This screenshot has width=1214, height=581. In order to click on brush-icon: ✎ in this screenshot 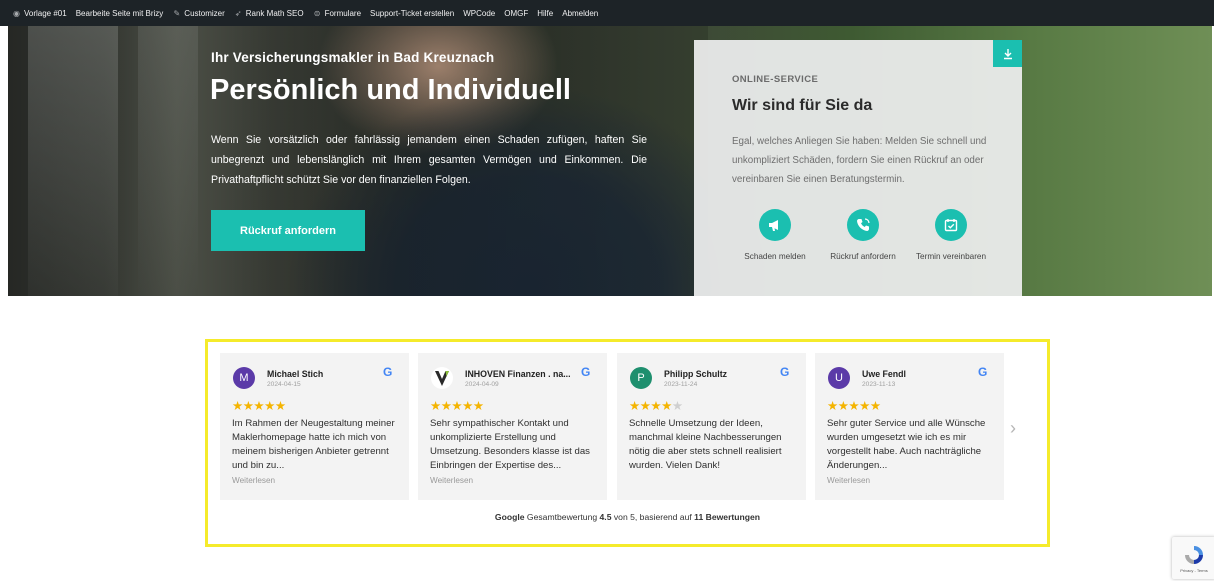, I will do `click(177, 13)`.